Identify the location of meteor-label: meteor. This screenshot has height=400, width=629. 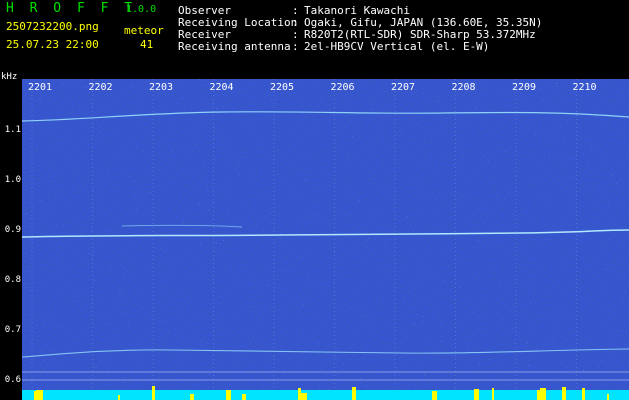
(144, 30).